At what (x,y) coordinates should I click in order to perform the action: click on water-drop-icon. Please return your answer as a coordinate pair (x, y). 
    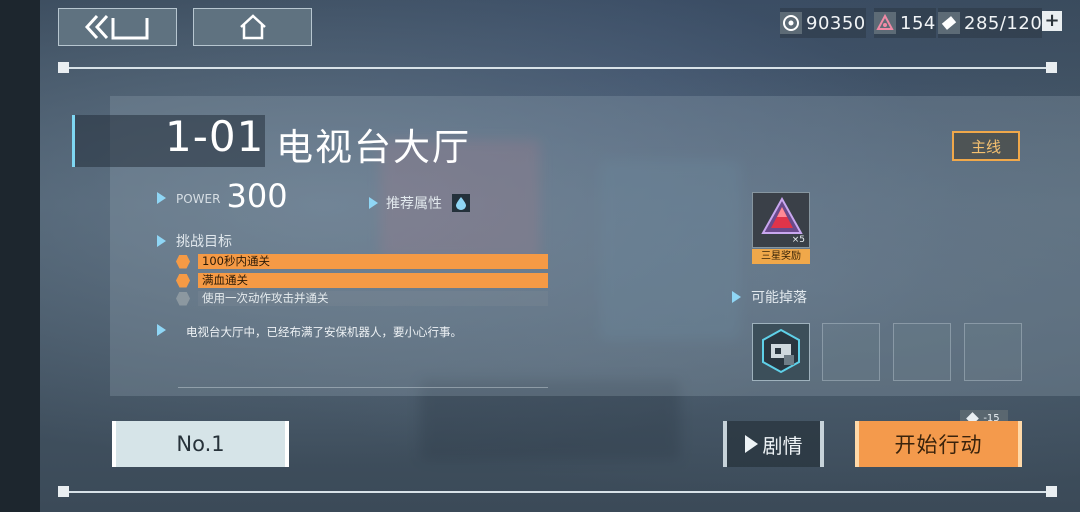
    Looking at the image, I should click on (461, 203).